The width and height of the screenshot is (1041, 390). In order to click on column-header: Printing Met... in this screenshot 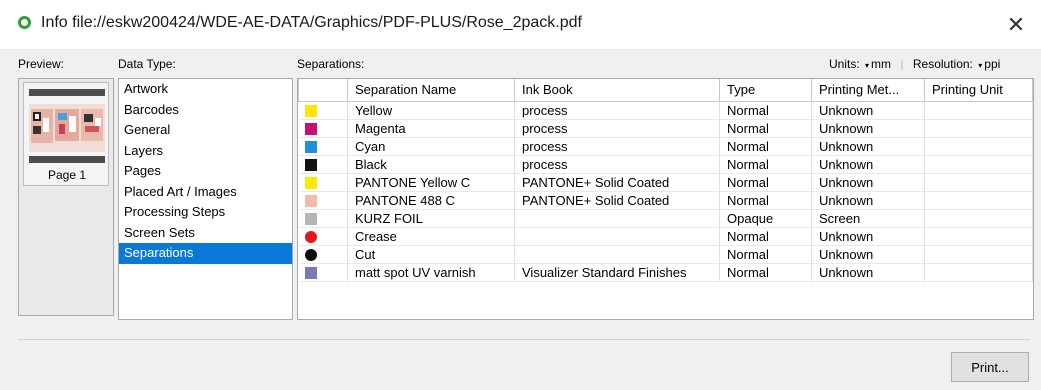, I will do `click(868, 90)`.